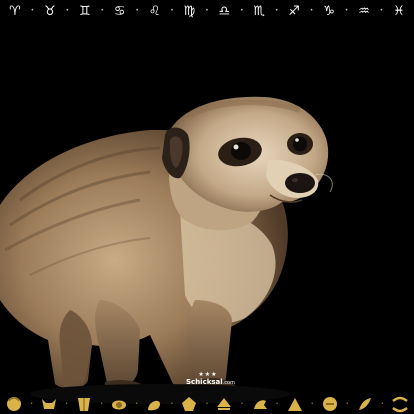 This screenshot has height=414, width=414. Describe the element at coordinates (120, 11) in the screenshot. I see `zodiac-cancer-icon: ♋` at that location.